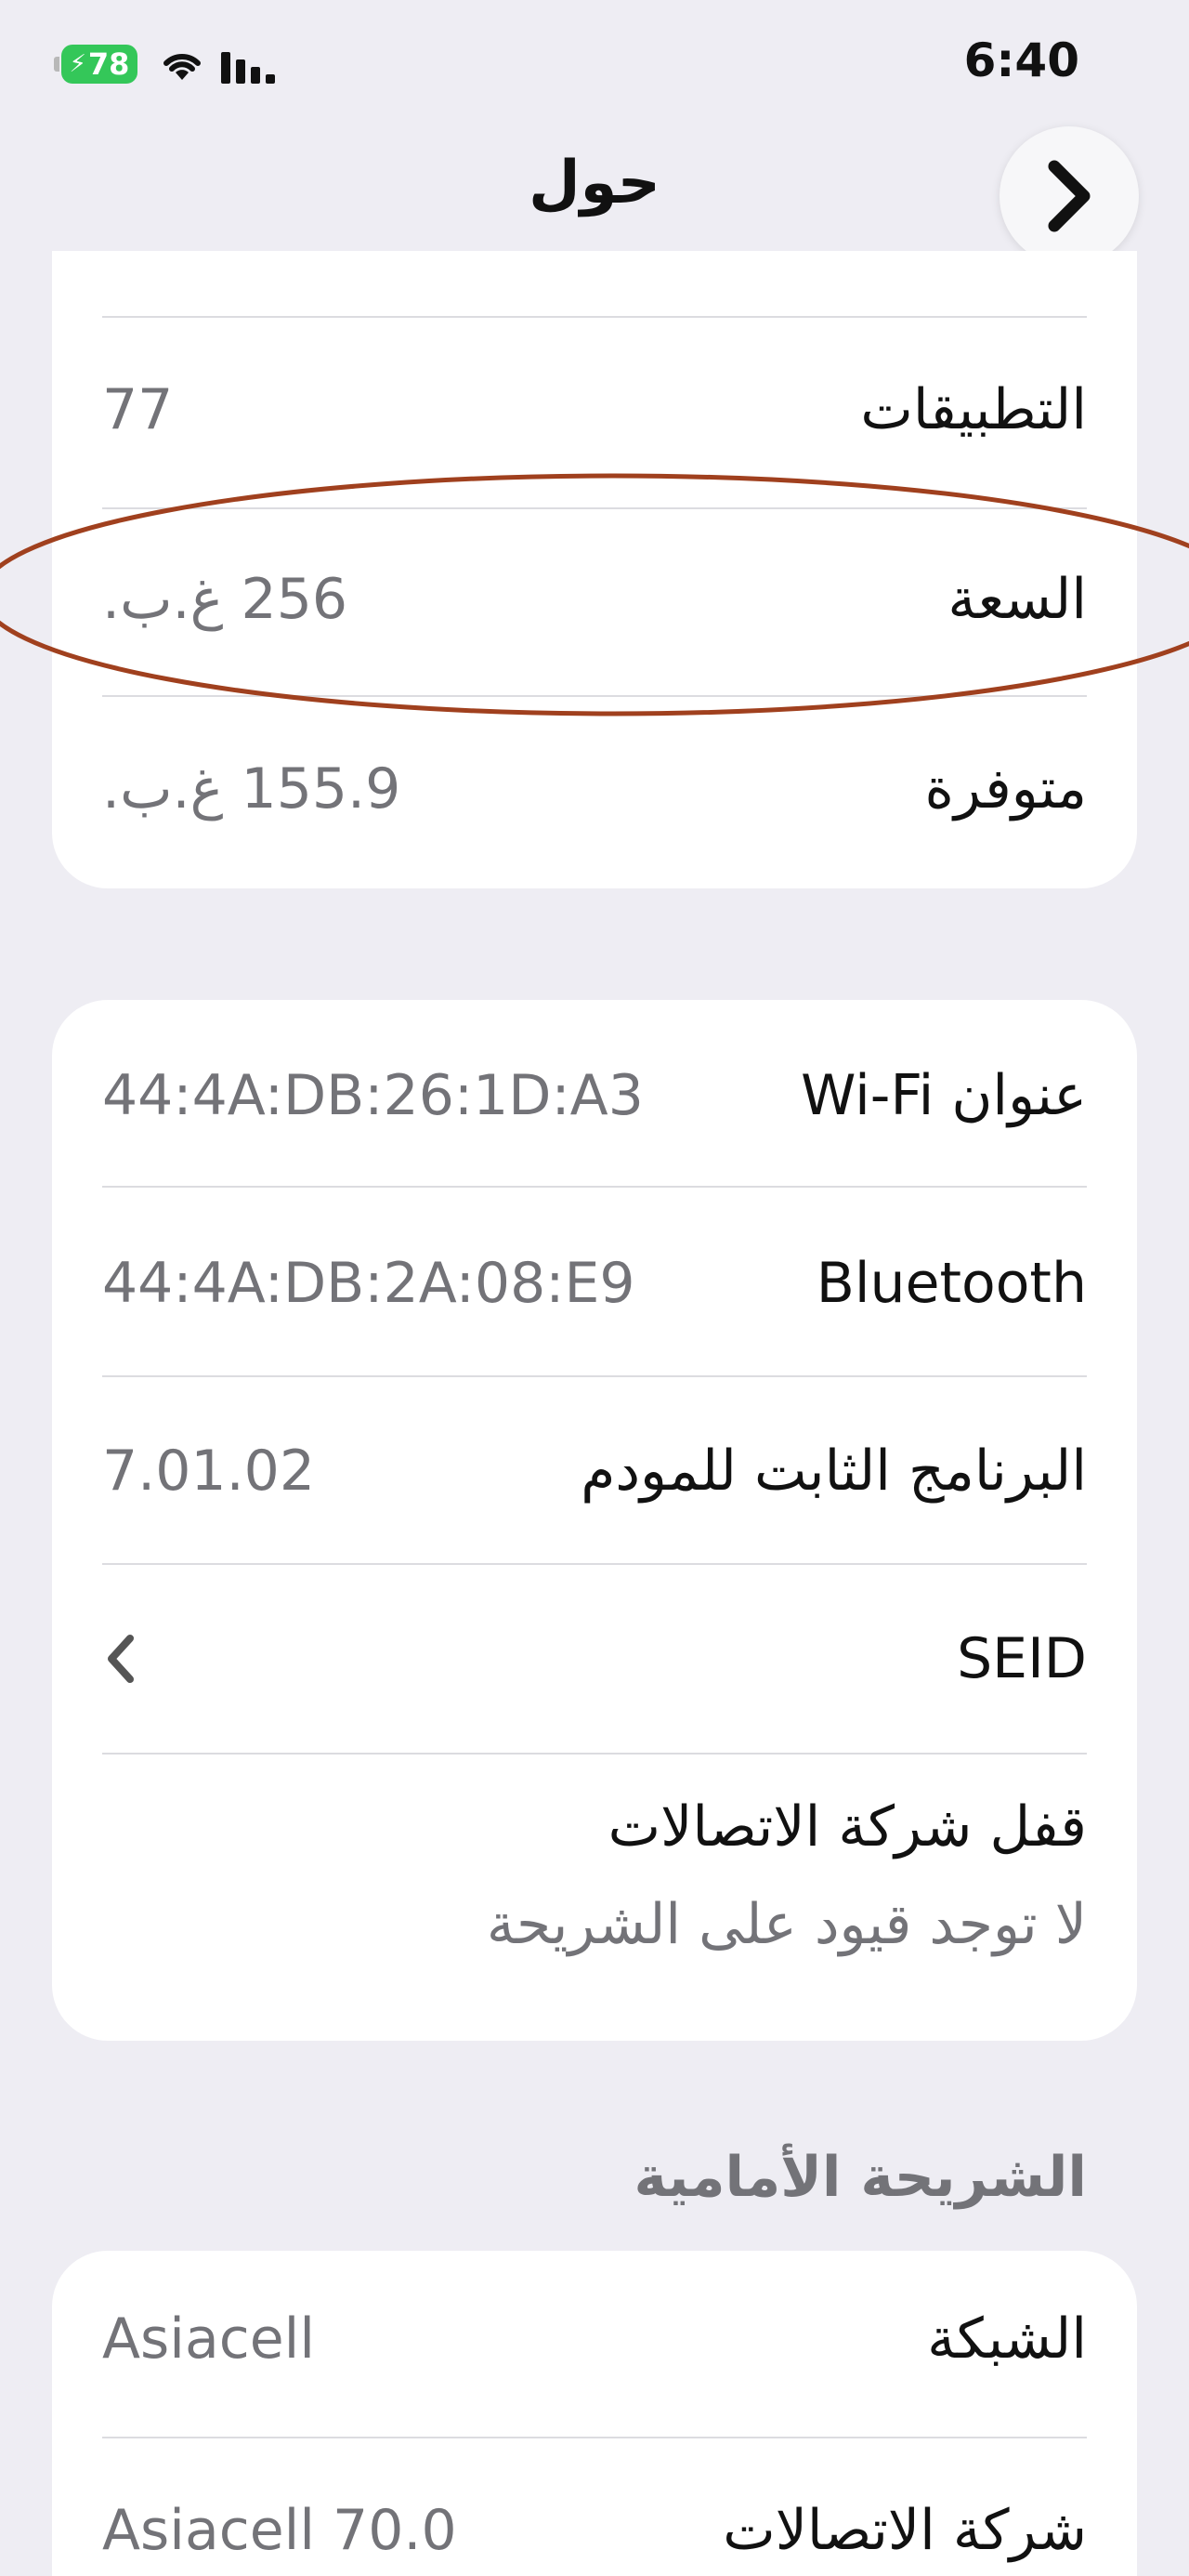  I want to click on apps-label: التطبيقات, so click(974, 409).